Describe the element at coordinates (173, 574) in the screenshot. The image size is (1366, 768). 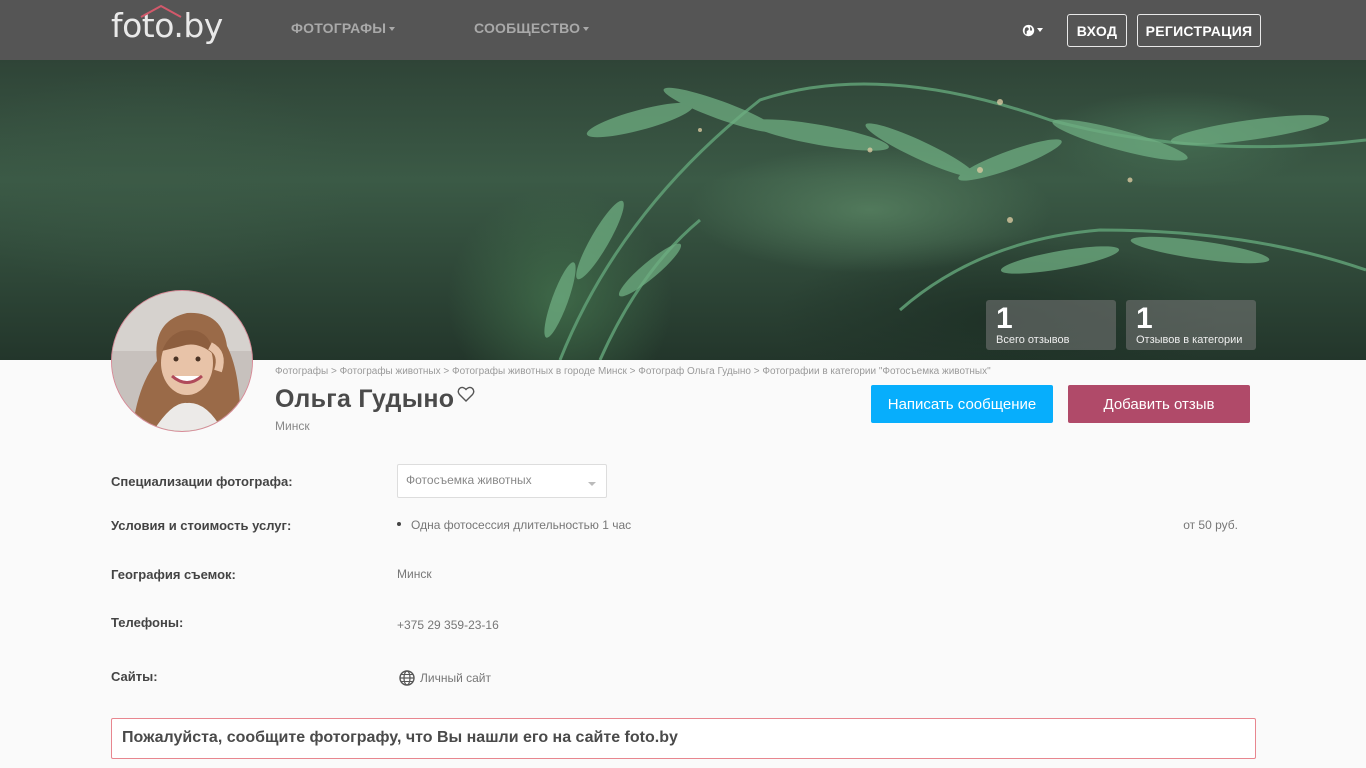
I see `geography-label: География съемок:` at that location.